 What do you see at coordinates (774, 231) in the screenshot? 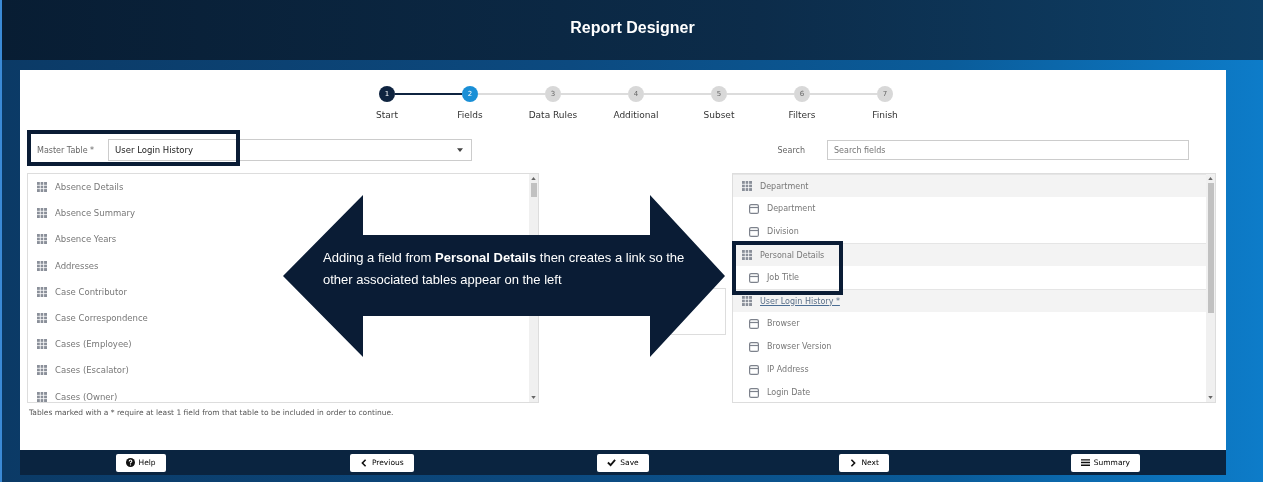
I see `field-item: Division` at bounding box center [774, 231].